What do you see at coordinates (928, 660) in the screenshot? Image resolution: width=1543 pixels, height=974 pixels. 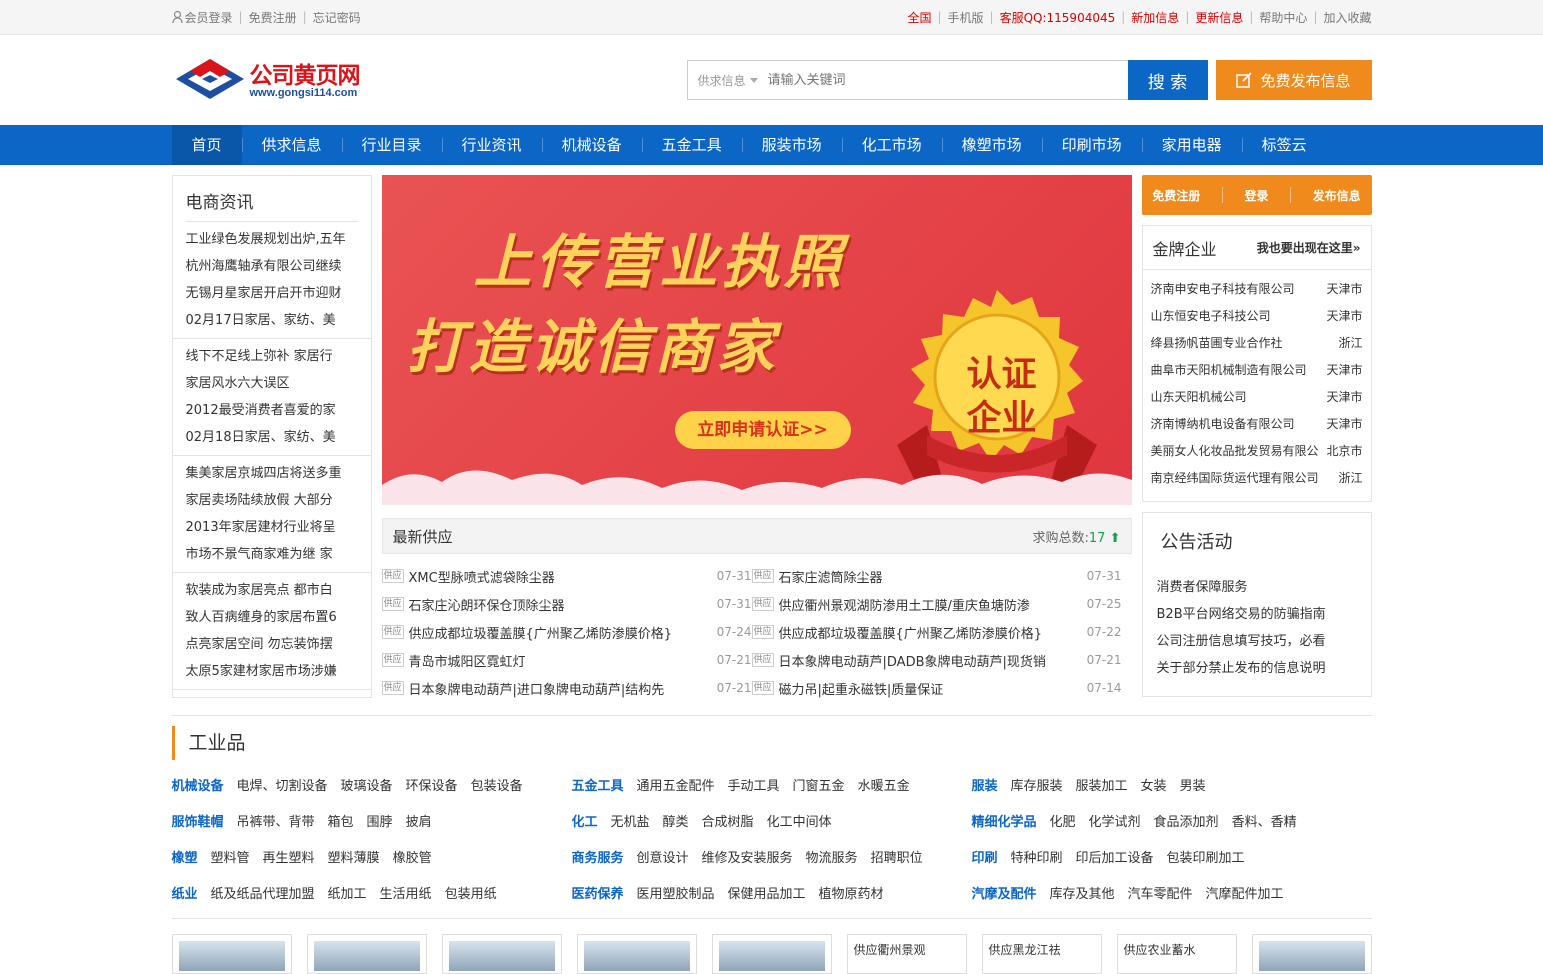 I see `supply-item-title: 日本象牌电动葫芦|DADB象牌电动葫芦|现货销` at bounding box center [928, 660].